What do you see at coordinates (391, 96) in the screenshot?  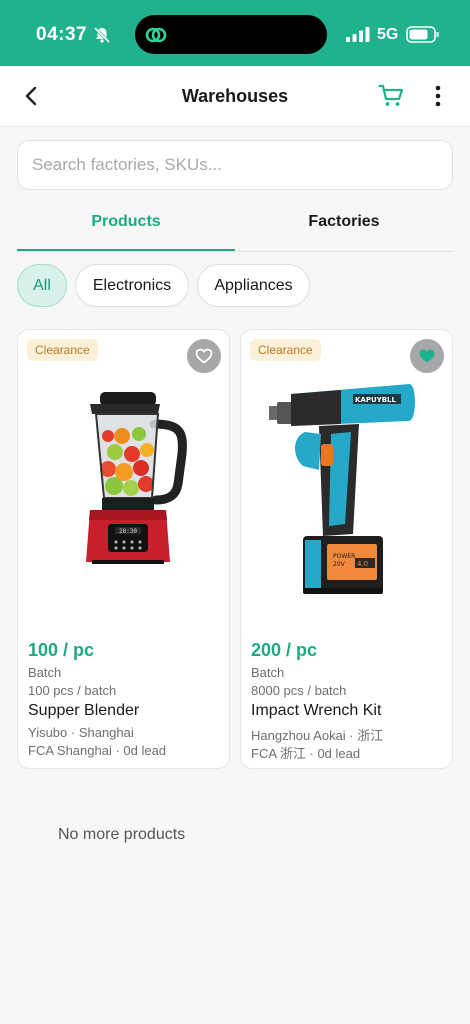 I see `cart-icon` at bounding box center [391, 96].